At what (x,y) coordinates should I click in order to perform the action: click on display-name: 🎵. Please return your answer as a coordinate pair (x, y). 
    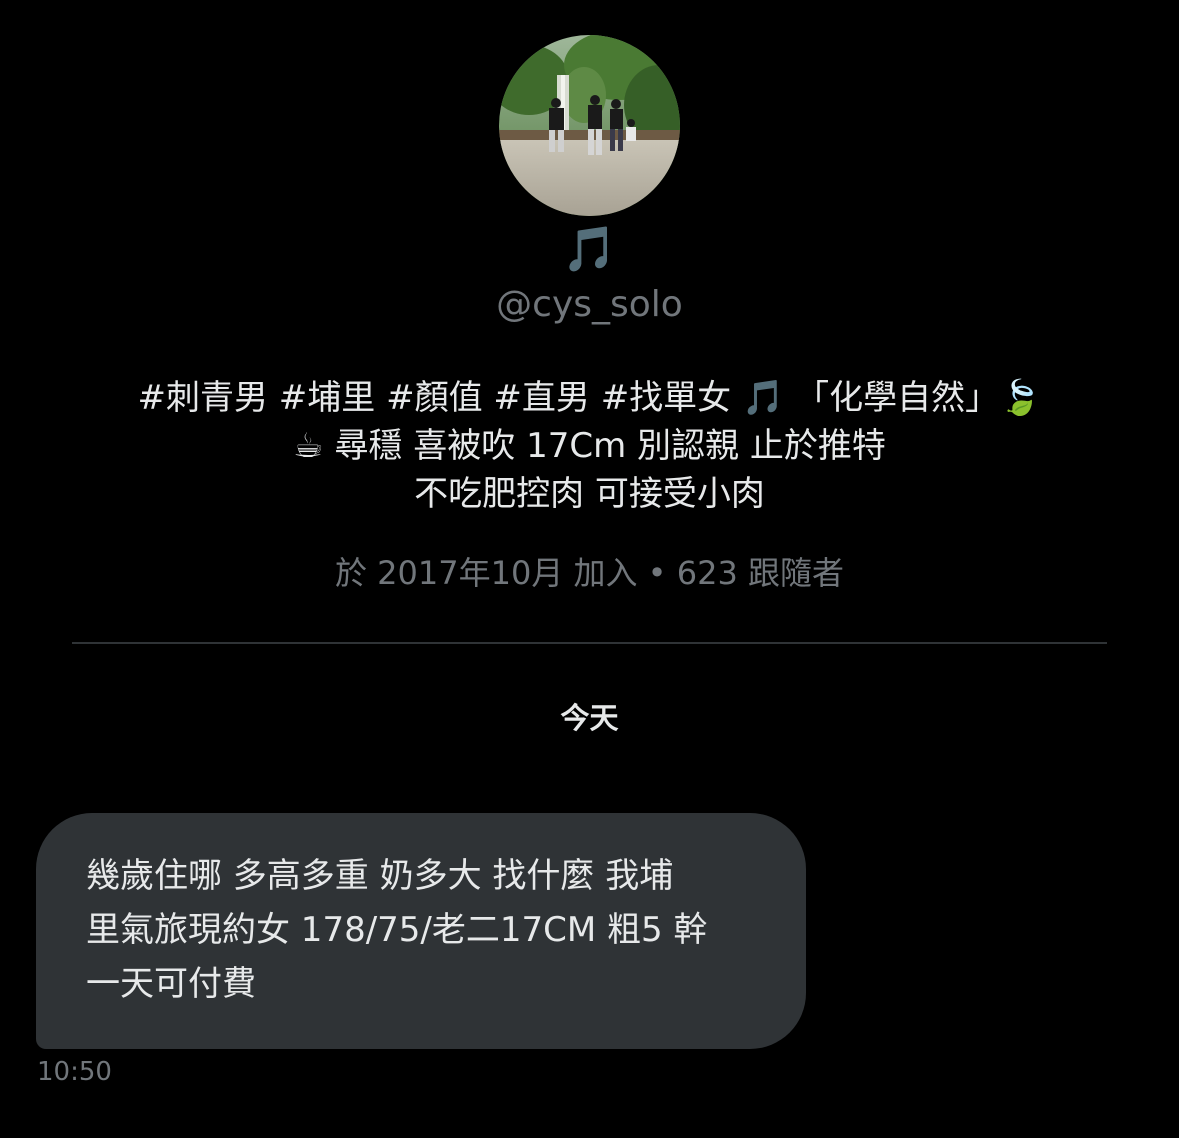
    Looking at the image, I should click on (589, 249).